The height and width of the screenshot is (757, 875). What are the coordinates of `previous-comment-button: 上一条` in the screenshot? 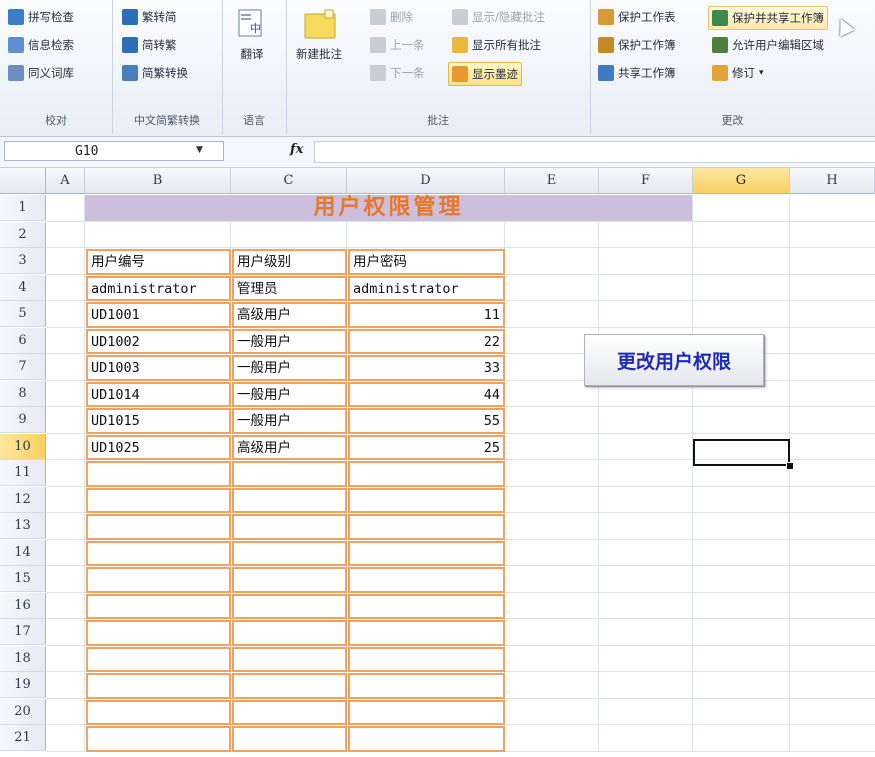 It's located at (397, 45).